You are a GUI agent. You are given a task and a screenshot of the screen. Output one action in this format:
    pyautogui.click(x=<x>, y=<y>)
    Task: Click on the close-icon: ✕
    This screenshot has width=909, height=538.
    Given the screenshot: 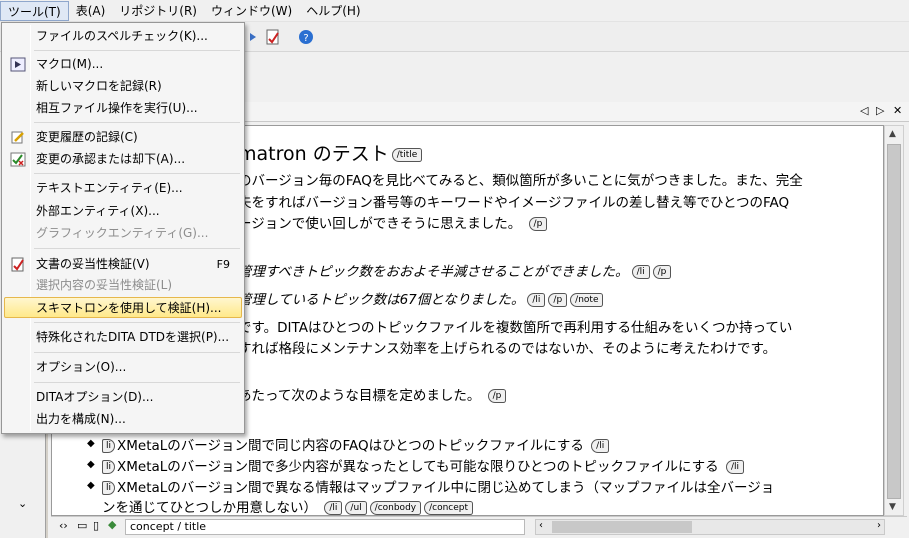 What is the action you would take?
    pyautogui.click(x=897, y=110)
    